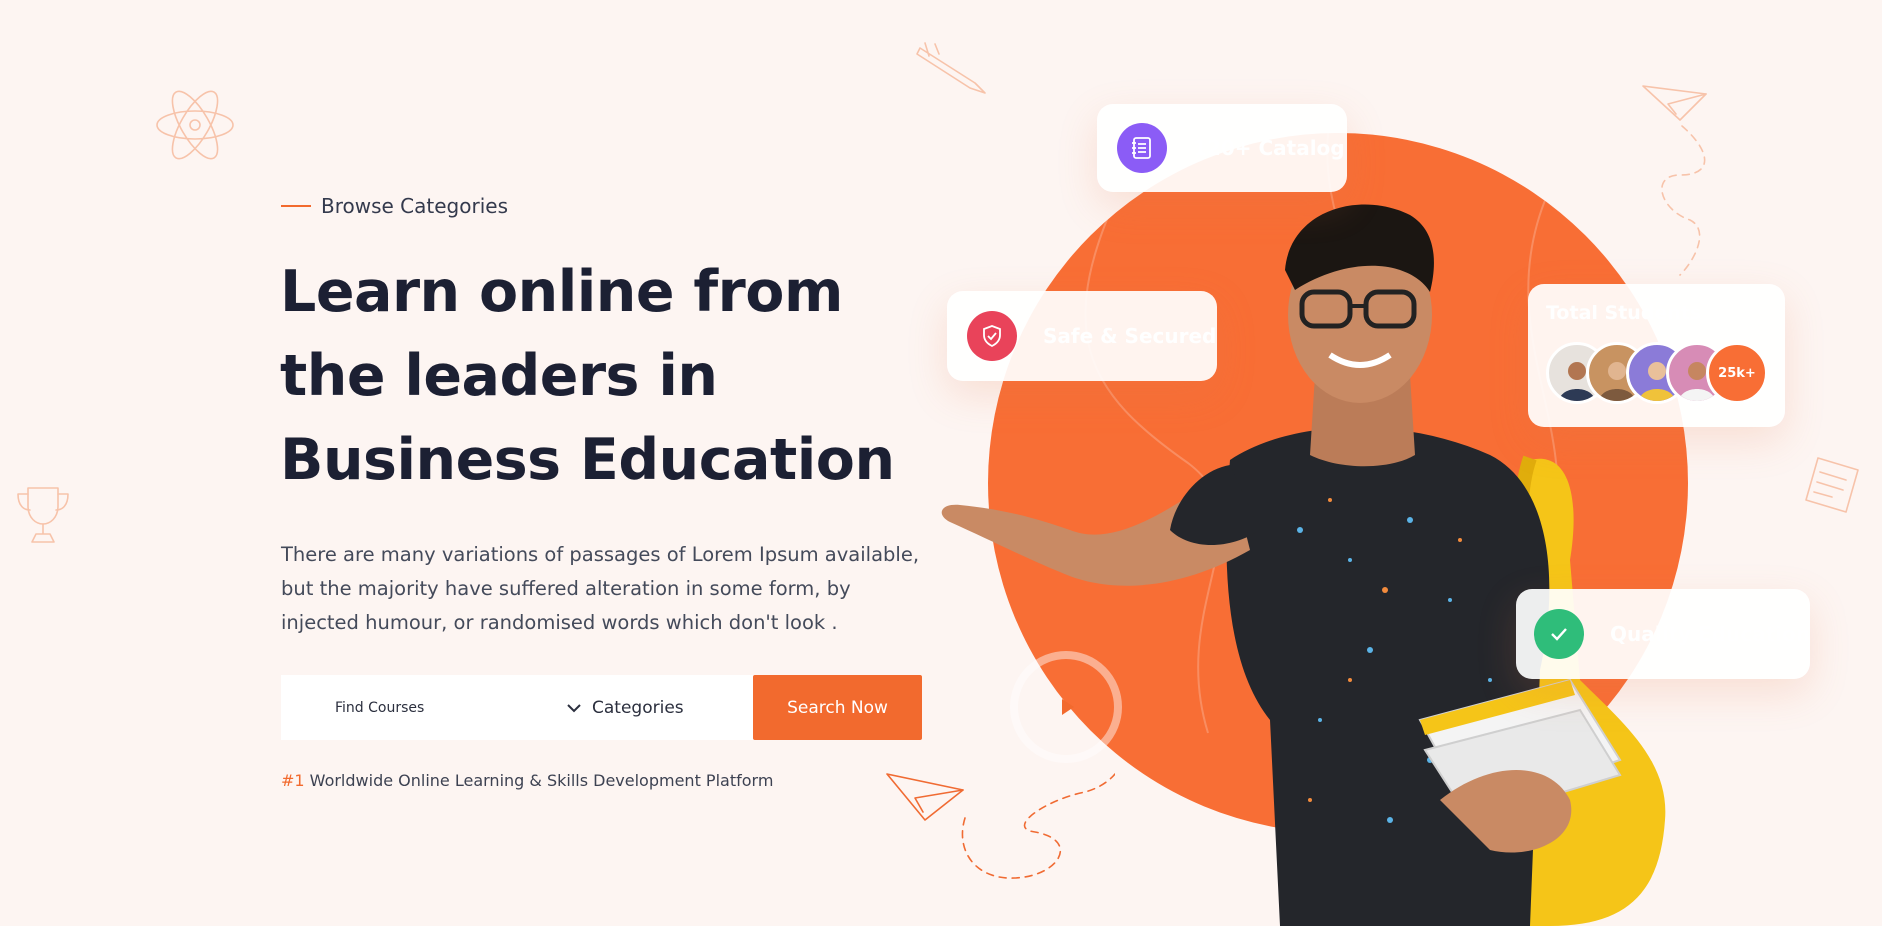 This screenshot has height=926, width=1882. What do you see at coordinates (1657, 373) in the screenshot?
I see `student-avatars: 25k+` at bounding box center [1657, 373].